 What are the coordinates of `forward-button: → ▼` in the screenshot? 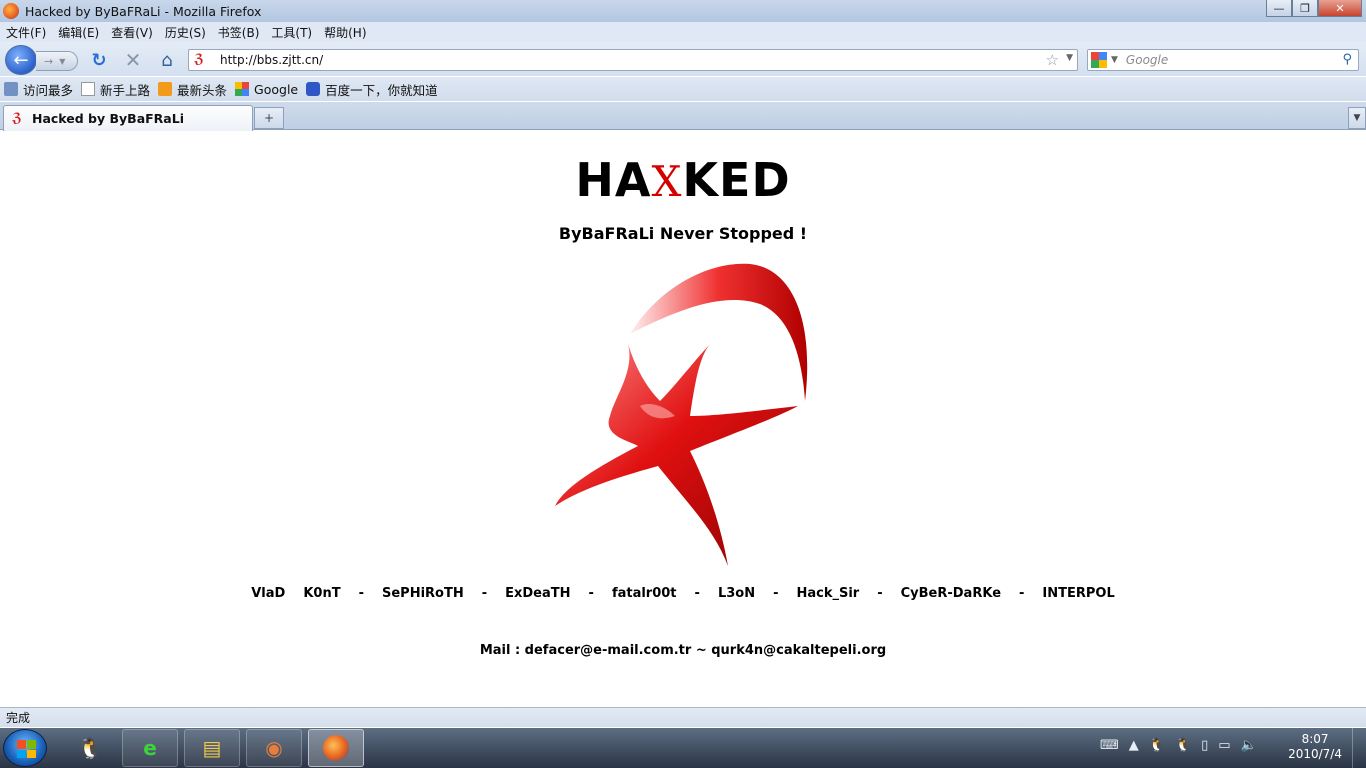 It's located at (57, 61).